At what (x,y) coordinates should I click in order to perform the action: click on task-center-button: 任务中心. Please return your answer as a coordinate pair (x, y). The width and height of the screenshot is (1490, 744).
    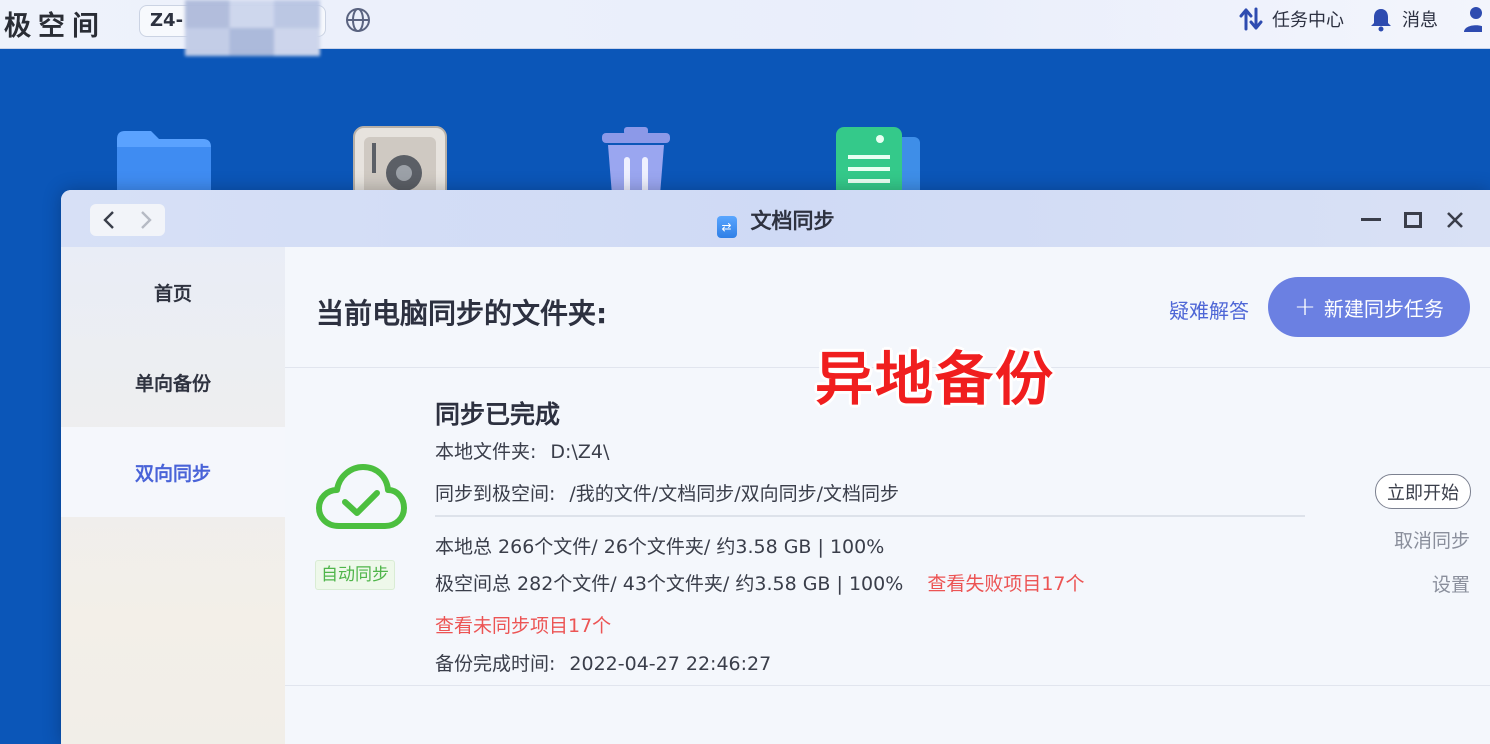
    Looking at the image, I should click on (1291, 19).